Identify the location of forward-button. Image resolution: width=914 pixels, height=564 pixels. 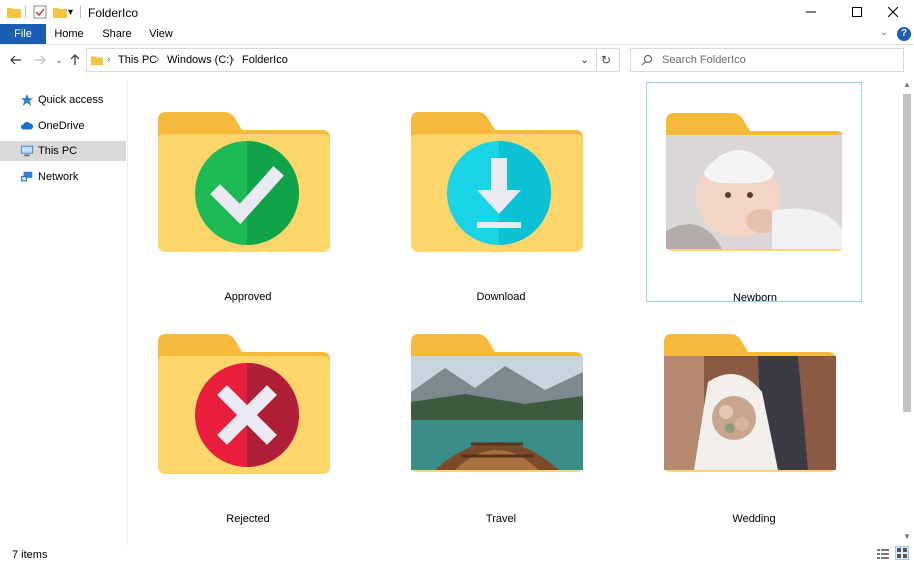
(40, 60).